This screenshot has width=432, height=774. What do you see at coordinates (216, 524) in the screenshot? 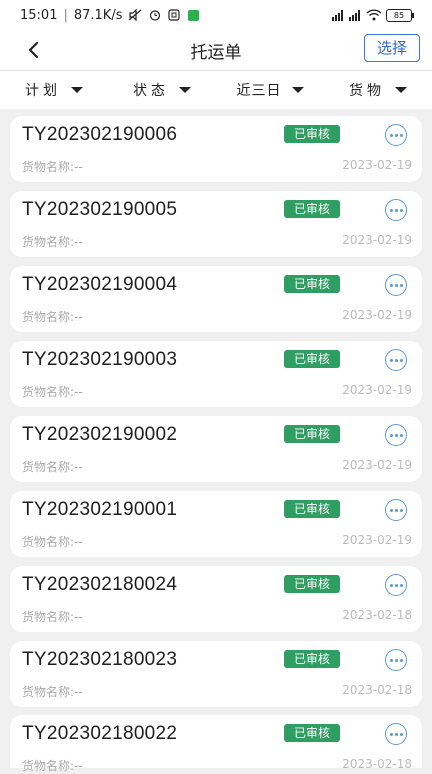
I see `order-card: TY202302190001 已审核 货物名称:-- 2023-02-19` at bounding box center [216, 524].